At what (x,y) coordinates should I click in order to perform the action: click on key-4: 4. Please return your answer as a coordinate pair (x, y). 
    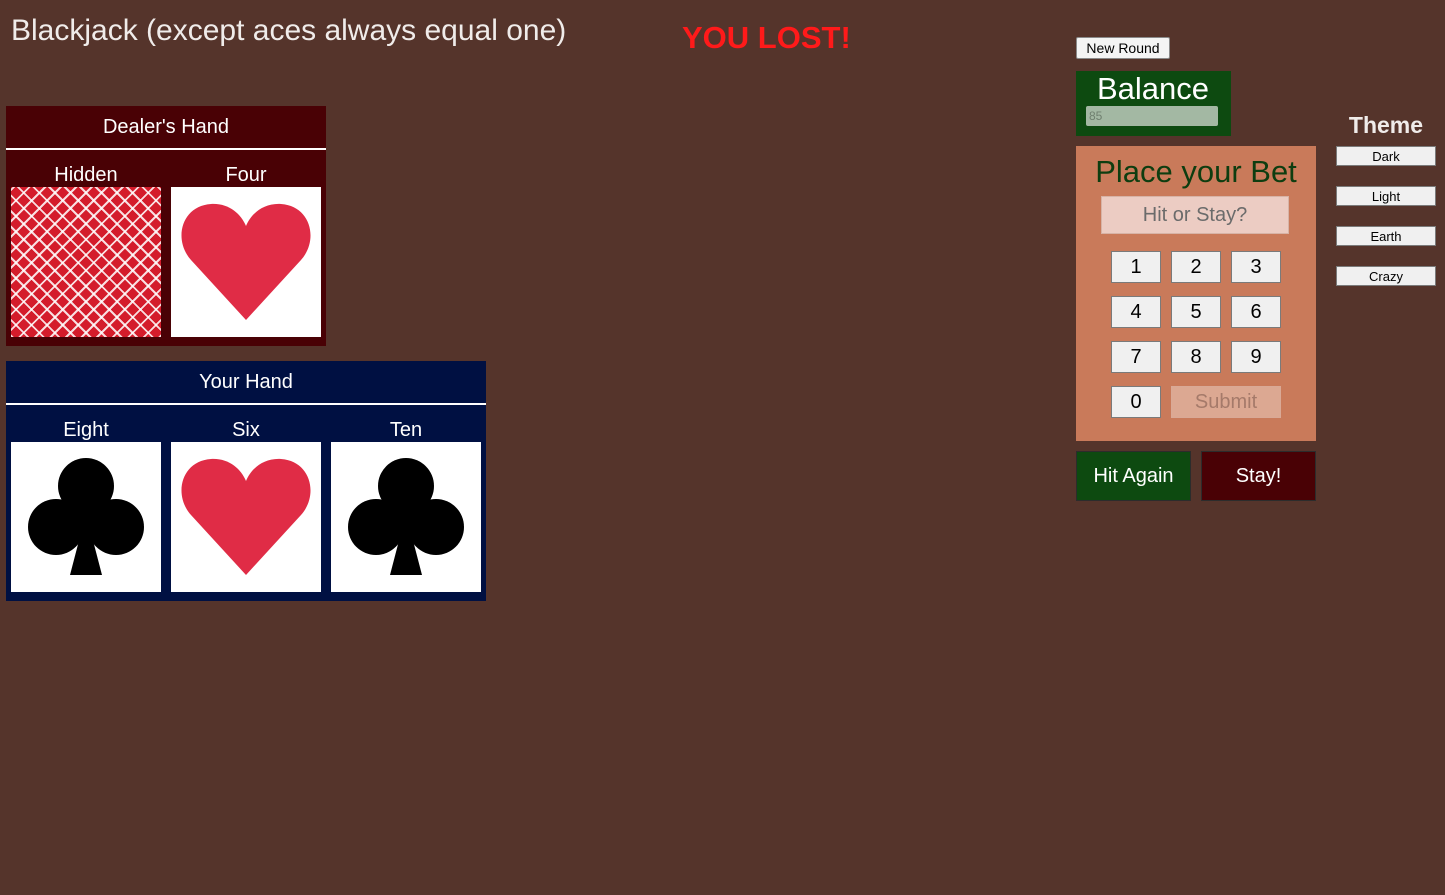
    Looking at the image, I should click on (1136, 312).